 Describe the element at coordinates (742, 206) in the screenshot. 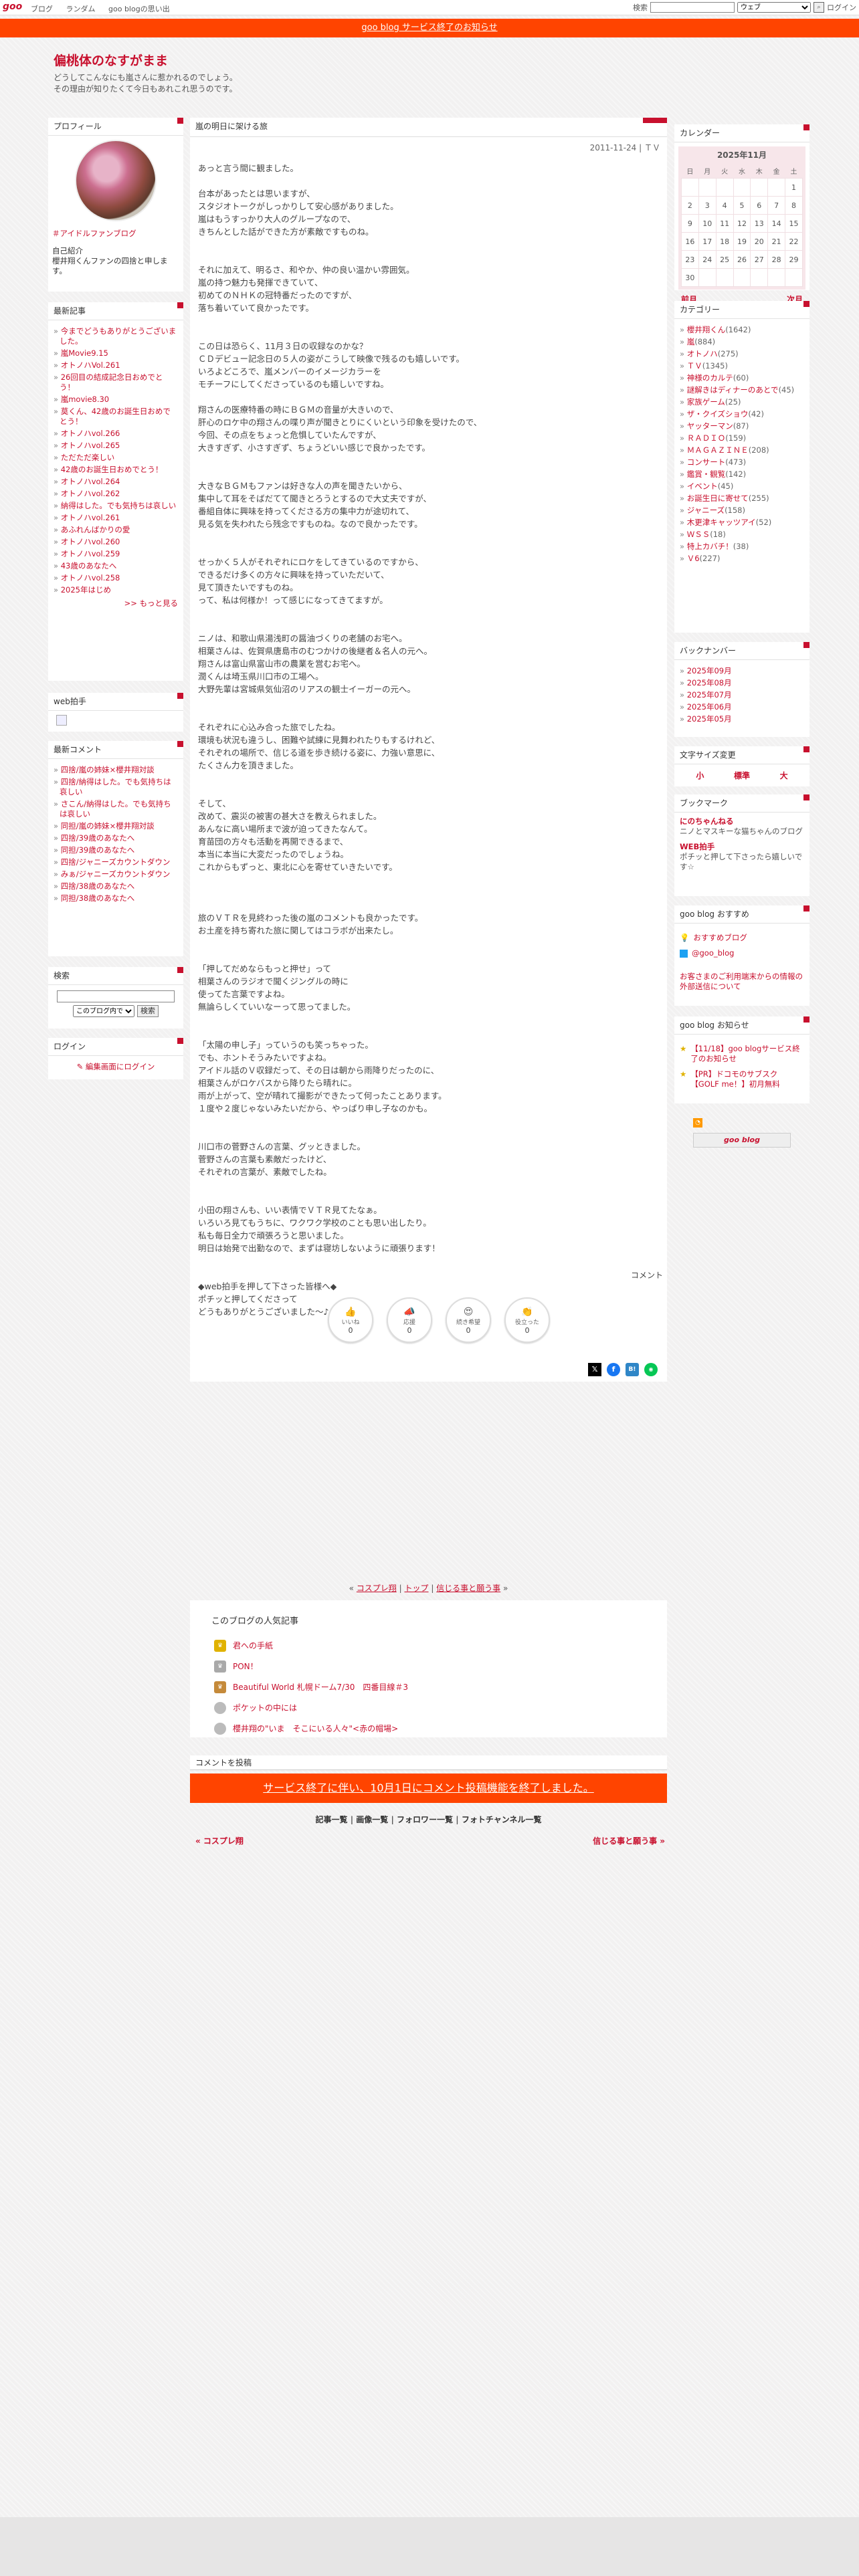

I see `calendar-day: 5` at that location.